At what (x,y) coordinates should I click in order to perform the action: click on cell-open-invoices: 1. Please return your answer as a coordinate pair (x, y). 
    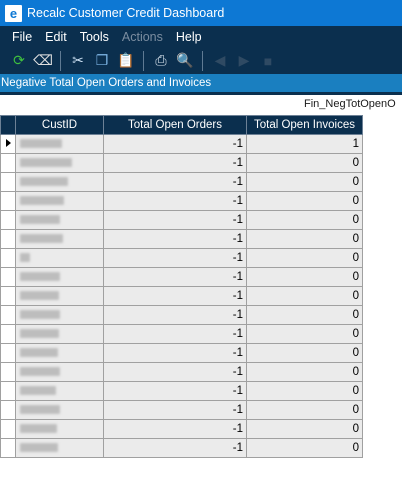
    Looking at the image, I should click on (304, 144).